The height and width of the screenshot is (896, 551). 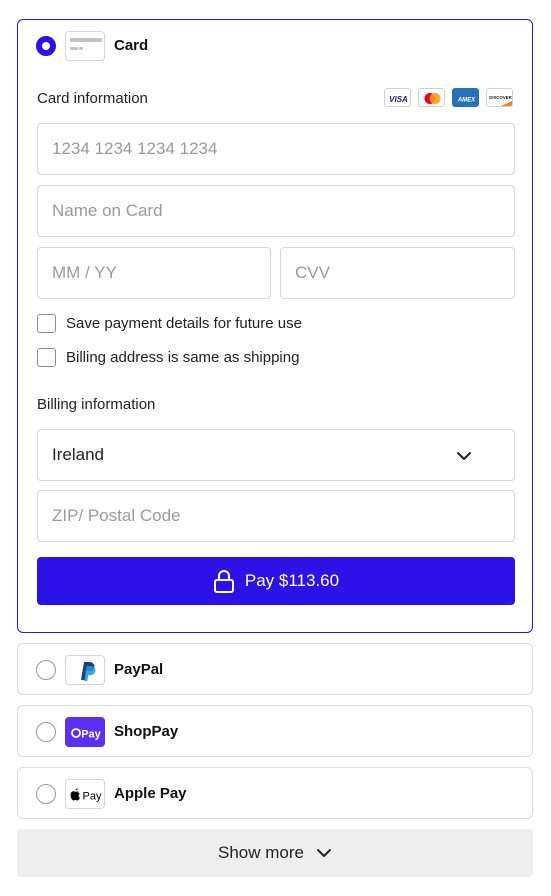 I want to click on zip-field, so click(x=276, y=516).